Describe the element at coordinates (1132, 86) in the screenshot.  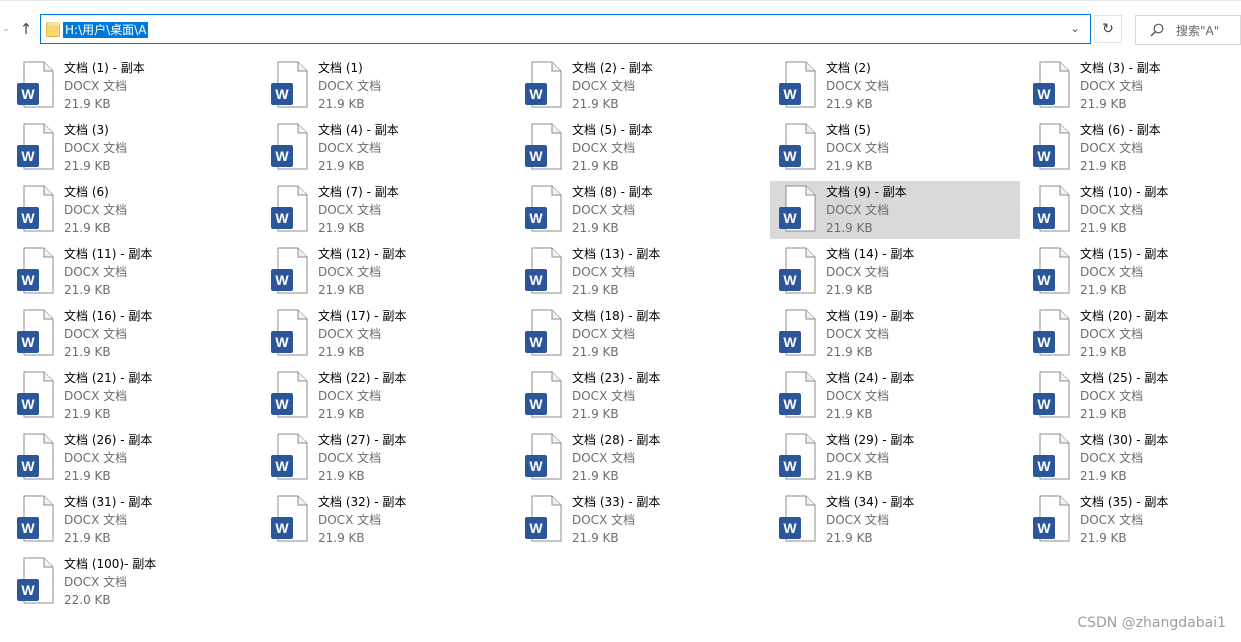
I see `file-item: W 文档 (3) - 副本 DOCX 文档 21.9 KB` at that location.